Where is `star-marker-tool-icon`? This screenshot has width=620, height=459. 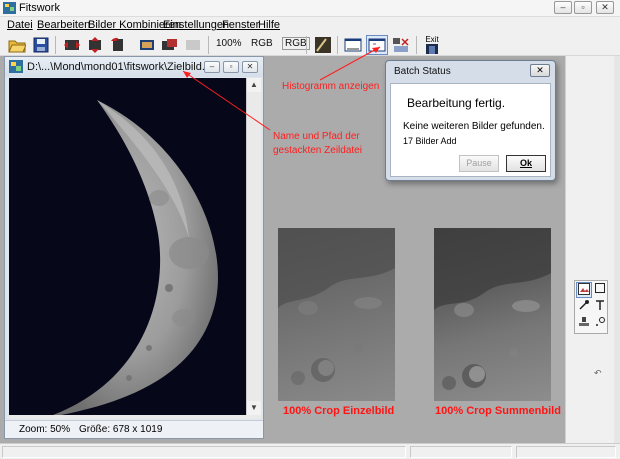 star-marker-tool-icon is located at coordinates (600, 324).